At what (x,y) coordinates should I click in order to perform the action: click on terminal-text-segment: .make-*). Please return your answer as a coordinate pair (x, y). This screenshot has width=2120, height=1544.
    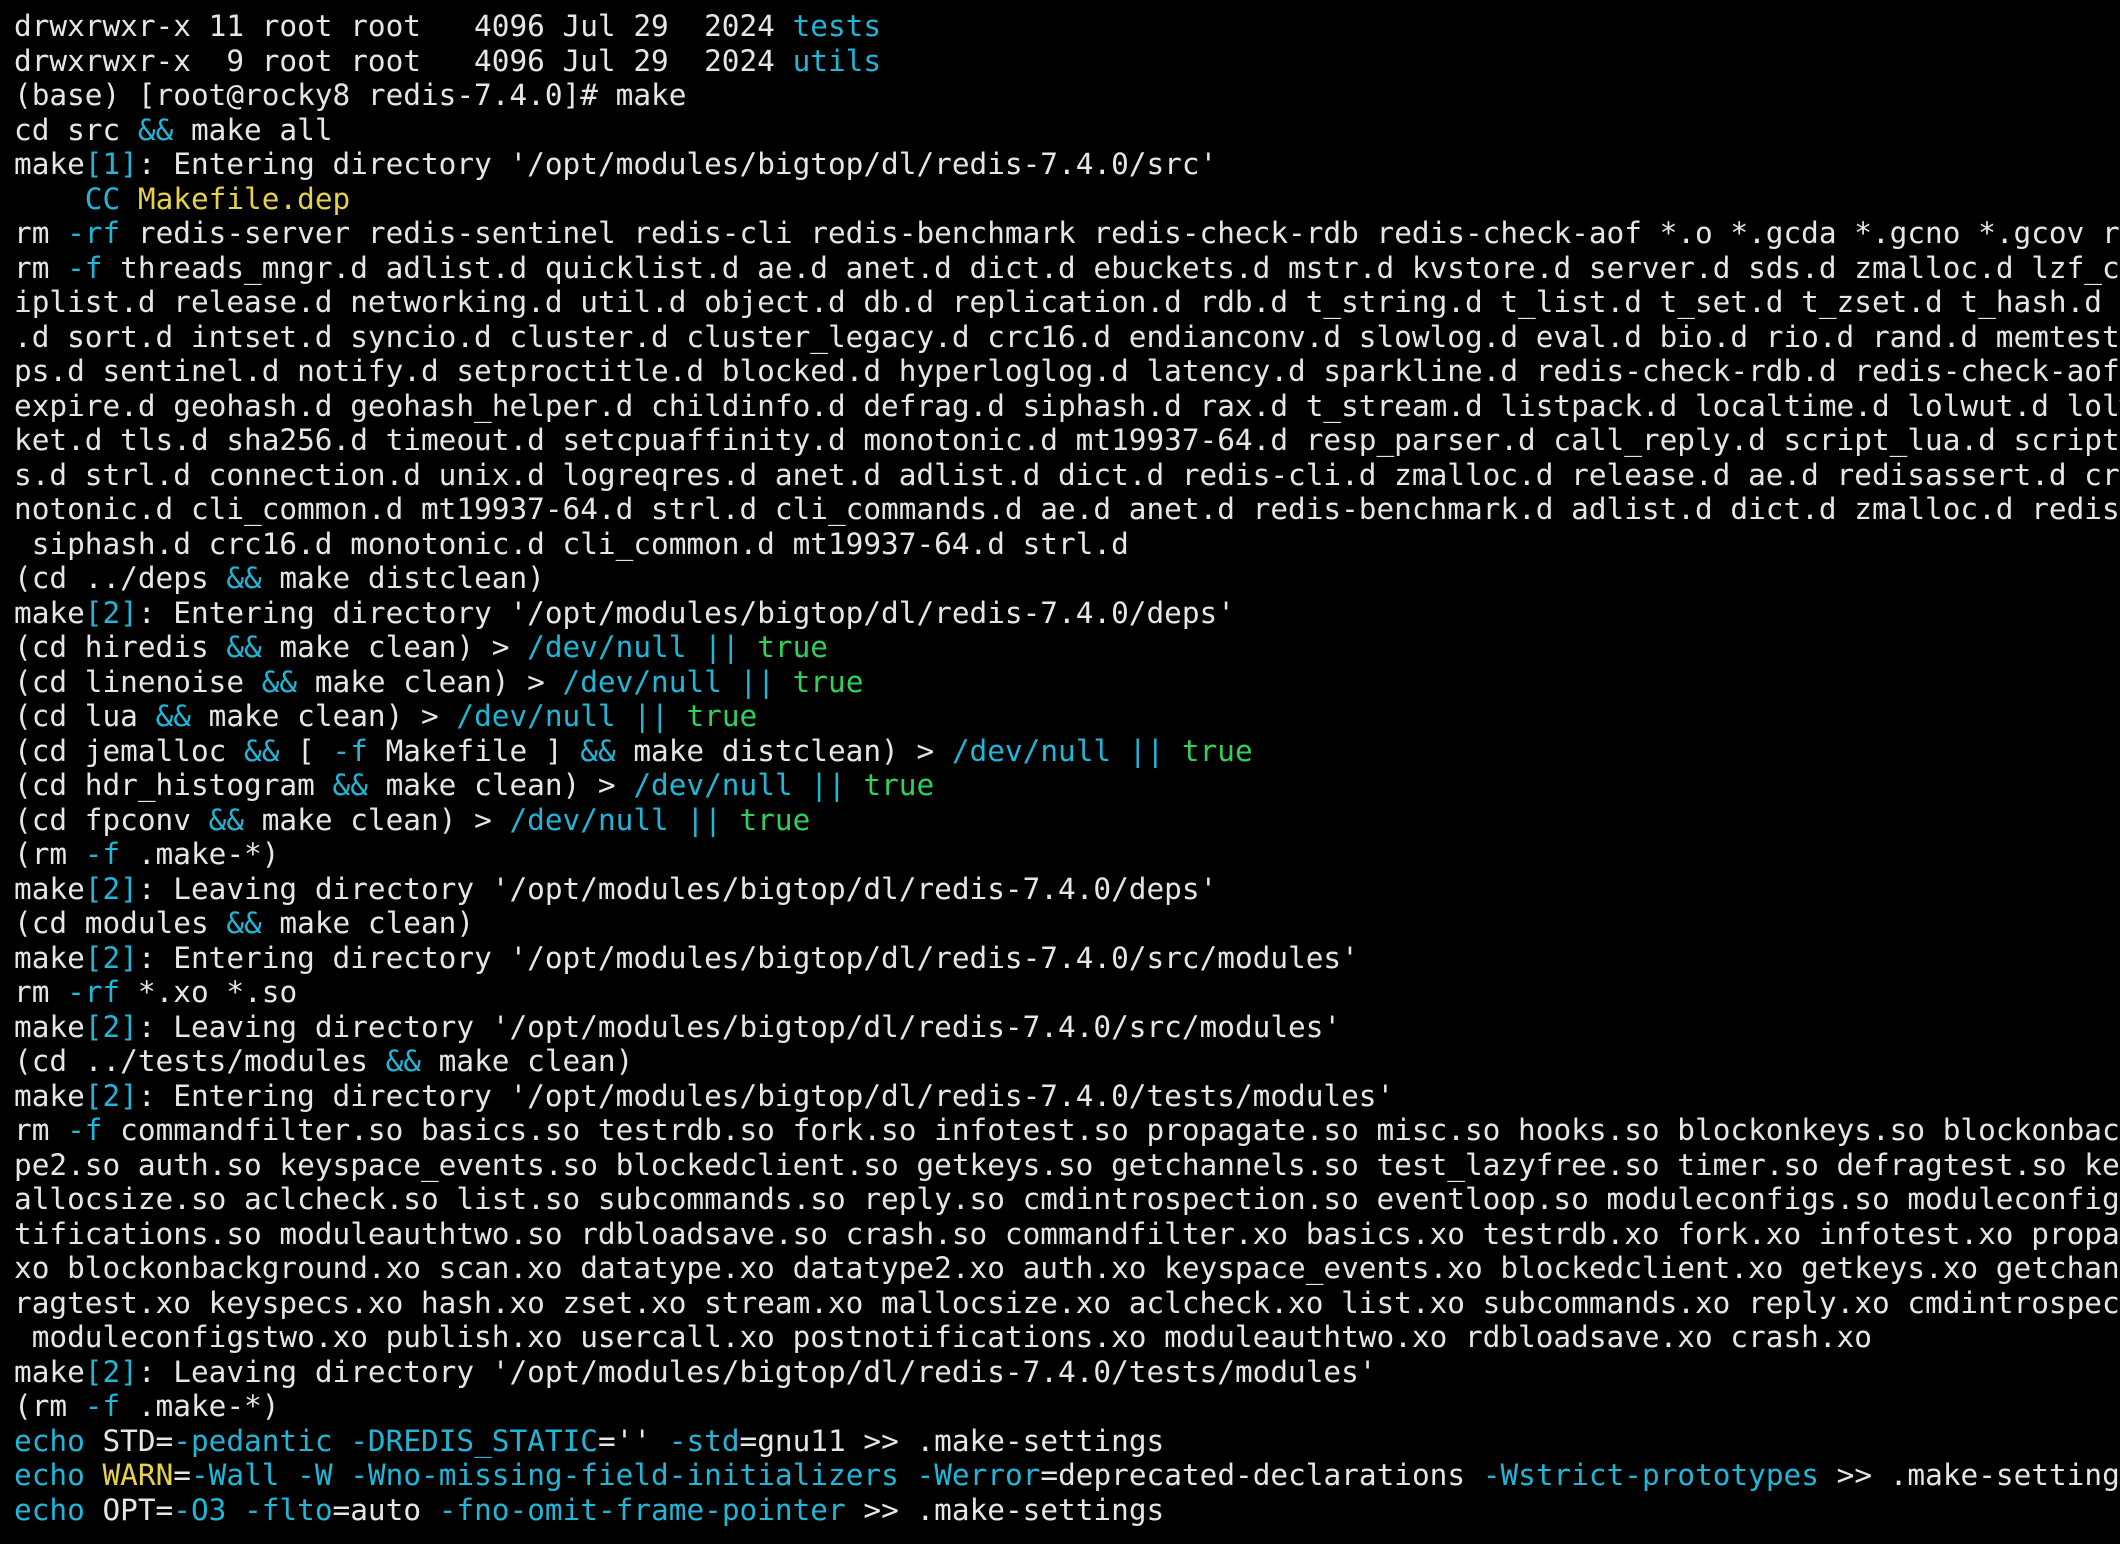
    Looking at the image, I should click on (200, 1406).